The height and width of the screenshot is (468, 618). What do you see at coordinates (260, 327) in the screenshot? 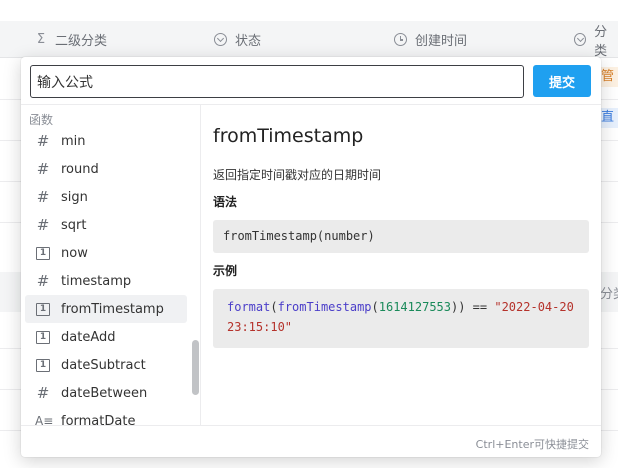
I see `code-string-token: 23:15:10"` at bounding box center [260, 327].